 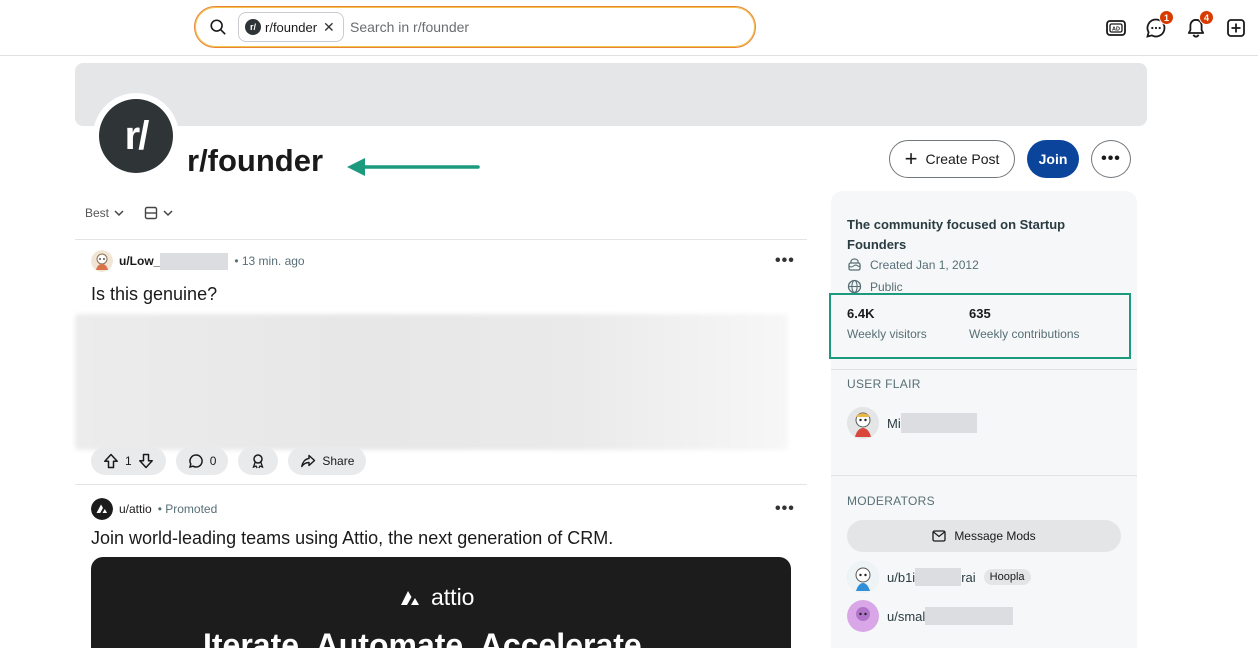 I want to click on post-meta: u/Low_ • 13 min. ago, so click(x=198, y=261).